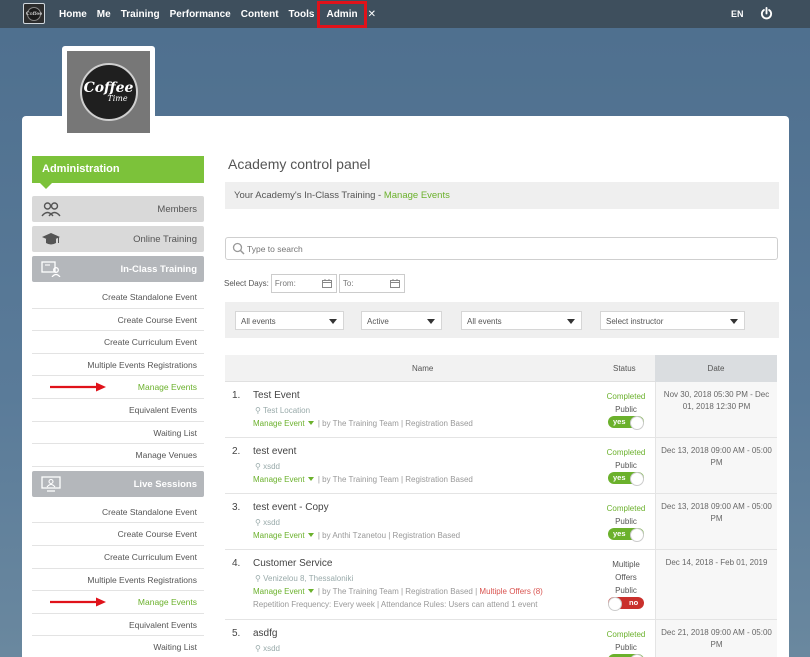  I want to click on event-type-select: All events, so click(289, 320).